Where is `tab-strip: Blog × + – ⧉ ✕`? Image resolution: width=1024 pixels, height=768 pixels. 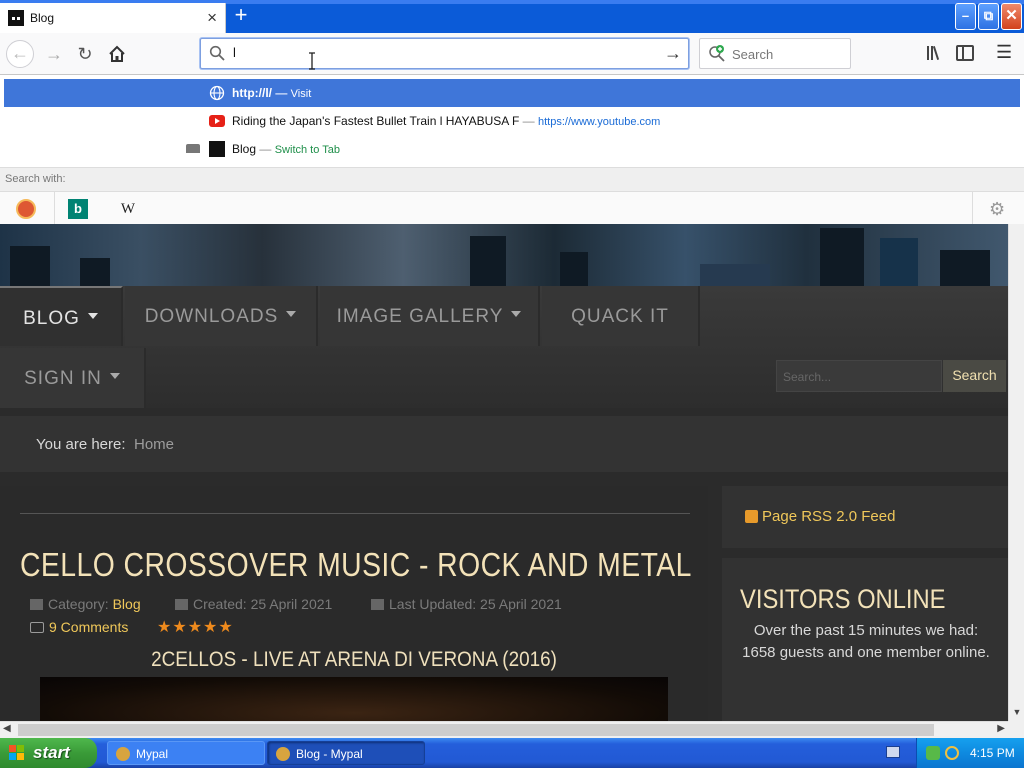
tab-strip: Blog × + – ⧉ ✕ is located at coordinates (512, 16).